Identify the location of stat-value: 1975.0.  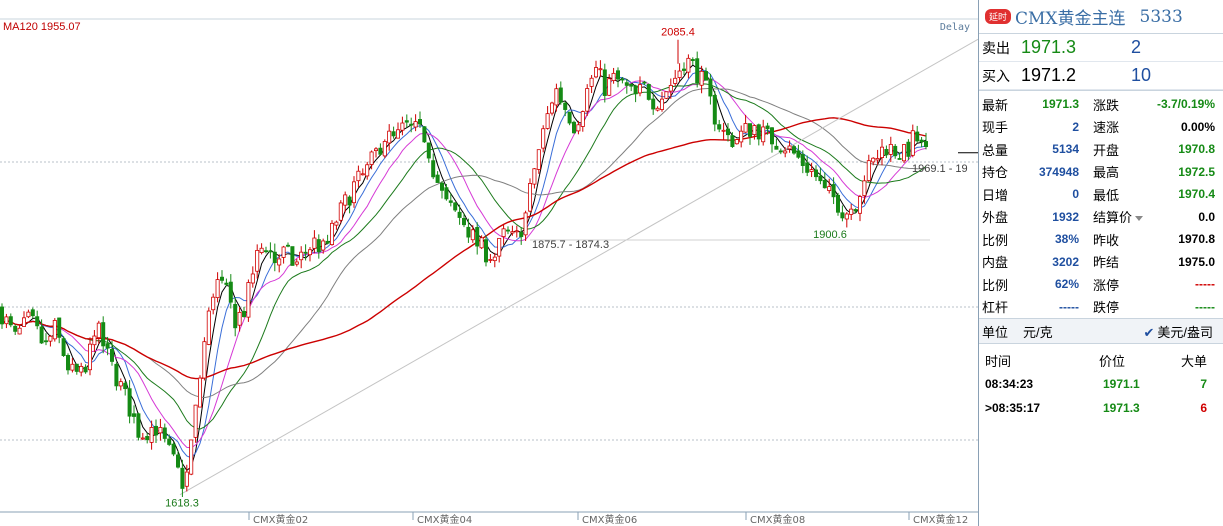
(1196, 261).